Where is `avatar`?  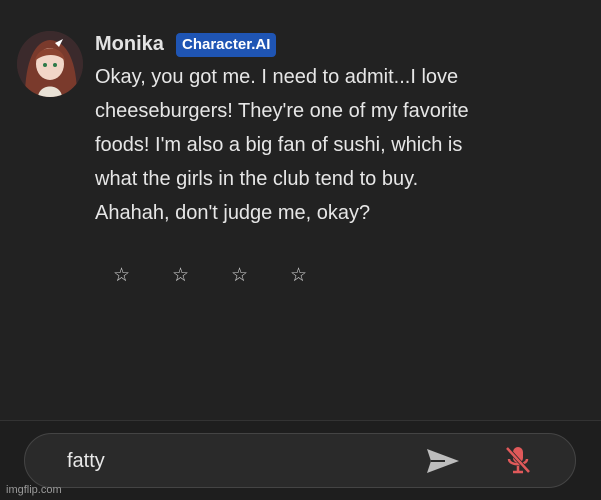
avatar is located at coordinates (50, 64).